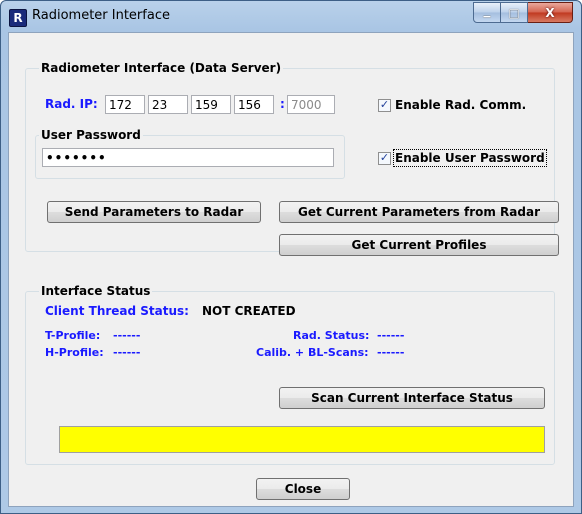  What do you see at coordinates (391, 352) in the screenshot?
I see `calib-bl-scans-value: ------` at bounding box center [391, 352].